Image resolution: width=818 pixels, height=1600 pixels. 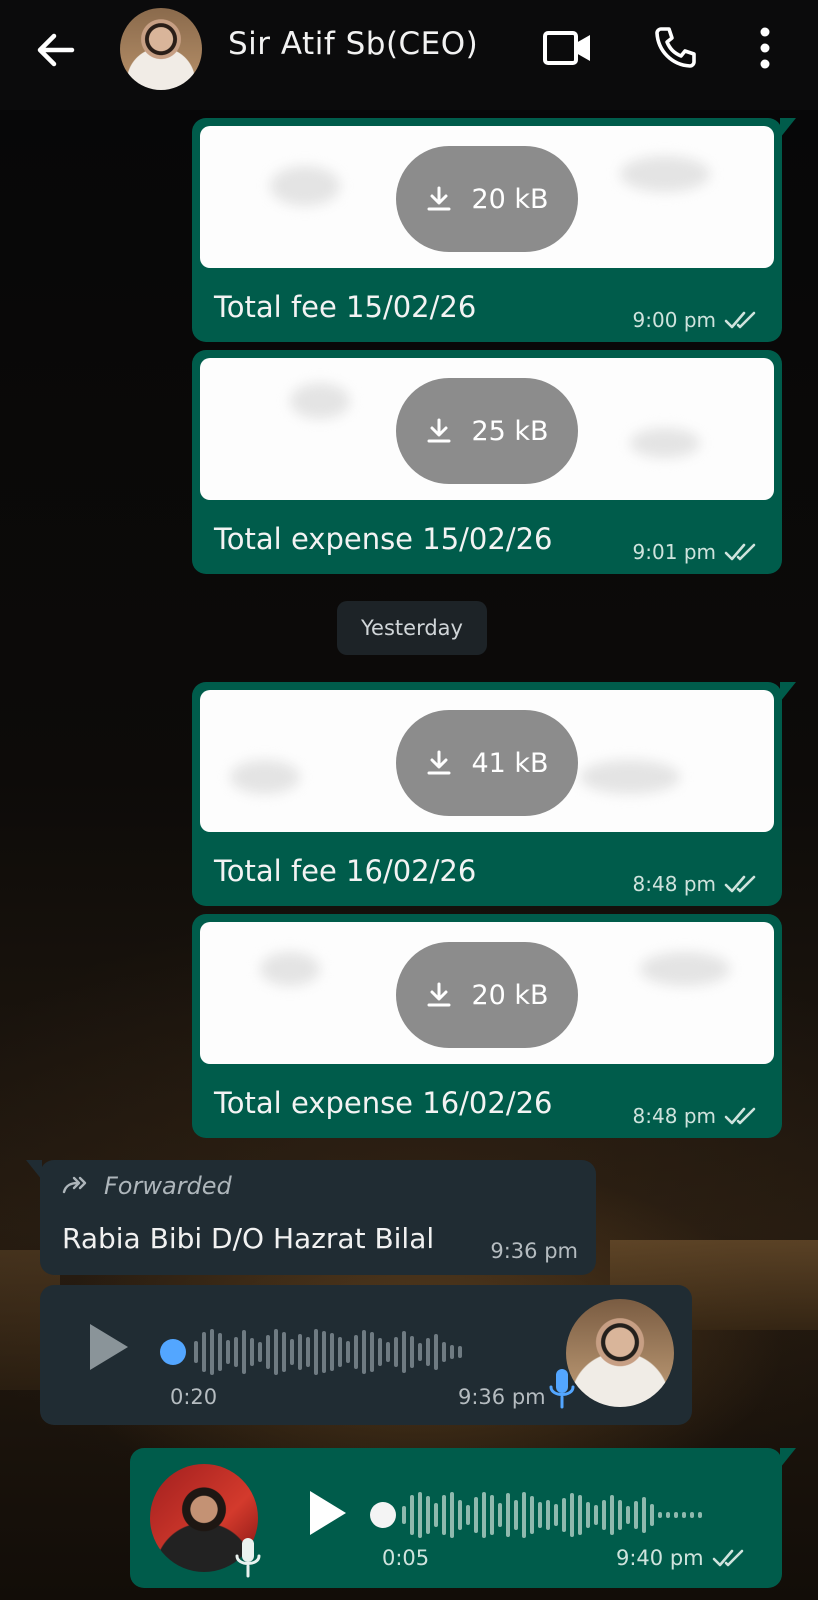 What do you see at coordinates (147, 1186) in the screenshot?
I see `forwarded-label: Forwarded` at bounding box center [147, 1186].